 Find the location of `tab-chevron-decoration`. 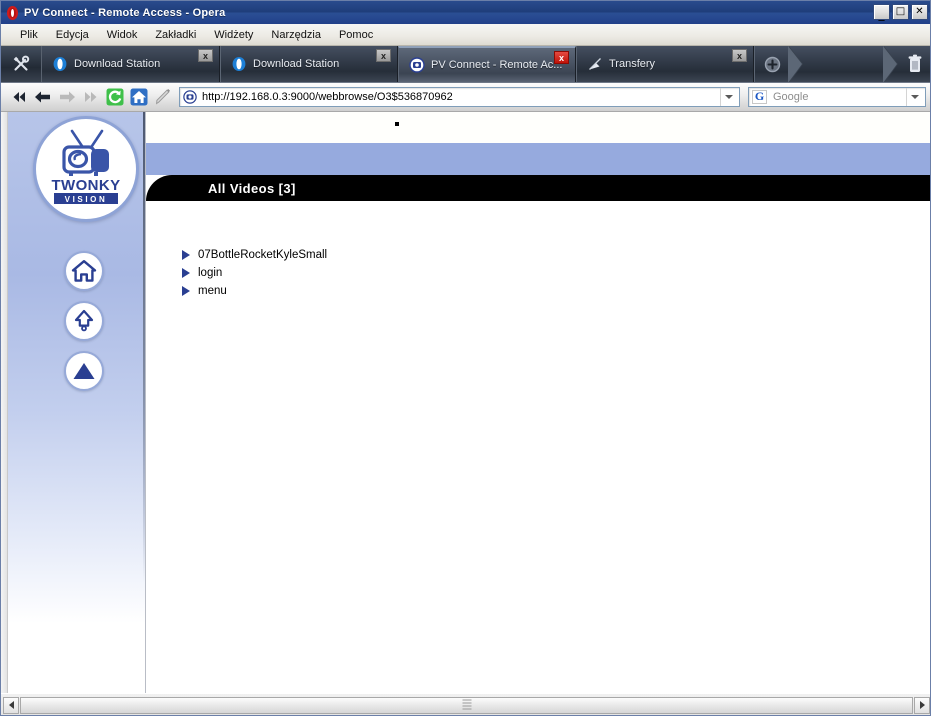

tab-chevron-decoration is located at coordinates (795, 64).